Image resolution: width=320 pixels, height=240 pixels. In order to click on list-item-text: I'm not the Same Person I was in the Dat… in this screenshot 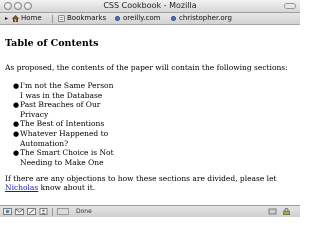, I will do `click(67, 90)`.